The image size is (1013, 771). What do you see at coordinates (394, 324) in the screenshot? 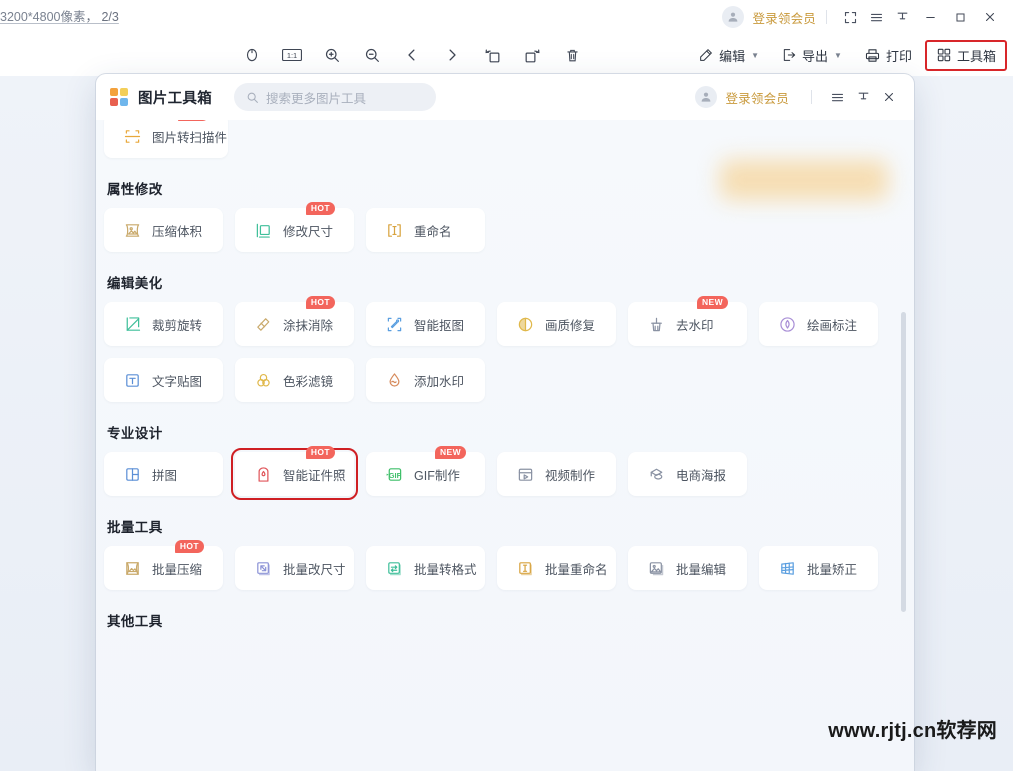
I see `smart-cutout-icon` at bounding box center [394, 324].